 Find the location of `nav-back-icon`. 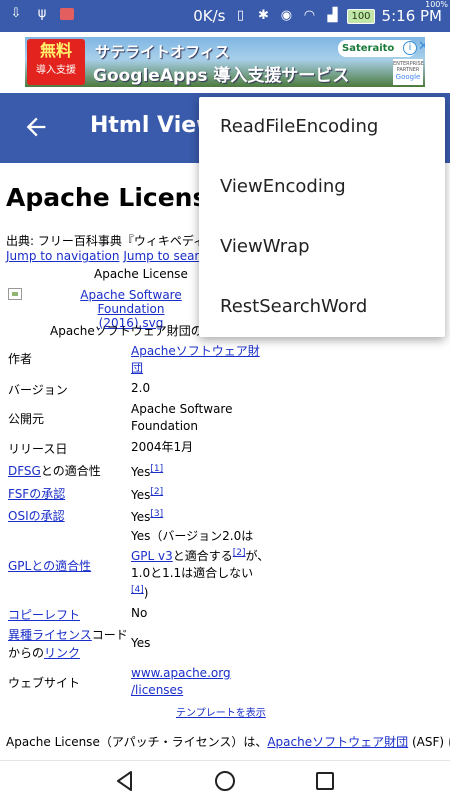

nav-back-icon is located at coordinates (125, 781).